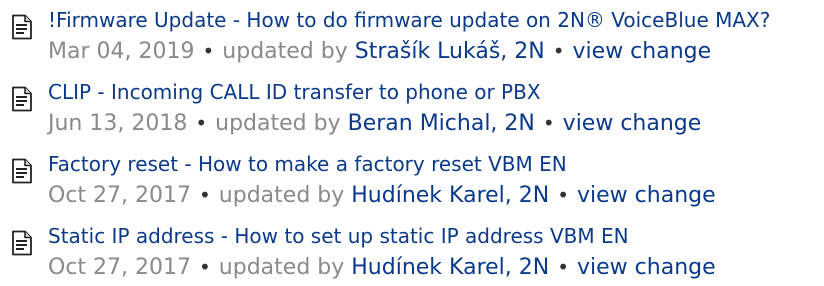  What do you see at coordinates (121, 51) in the screenshot?
I see `update-date: Mar 04, 2019` at bounding box center [121, 51].